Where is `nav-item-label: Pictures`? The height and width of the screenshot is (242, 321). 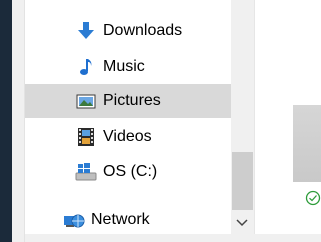
nav-item-label: Pictures is located at coordinates (132, 100).